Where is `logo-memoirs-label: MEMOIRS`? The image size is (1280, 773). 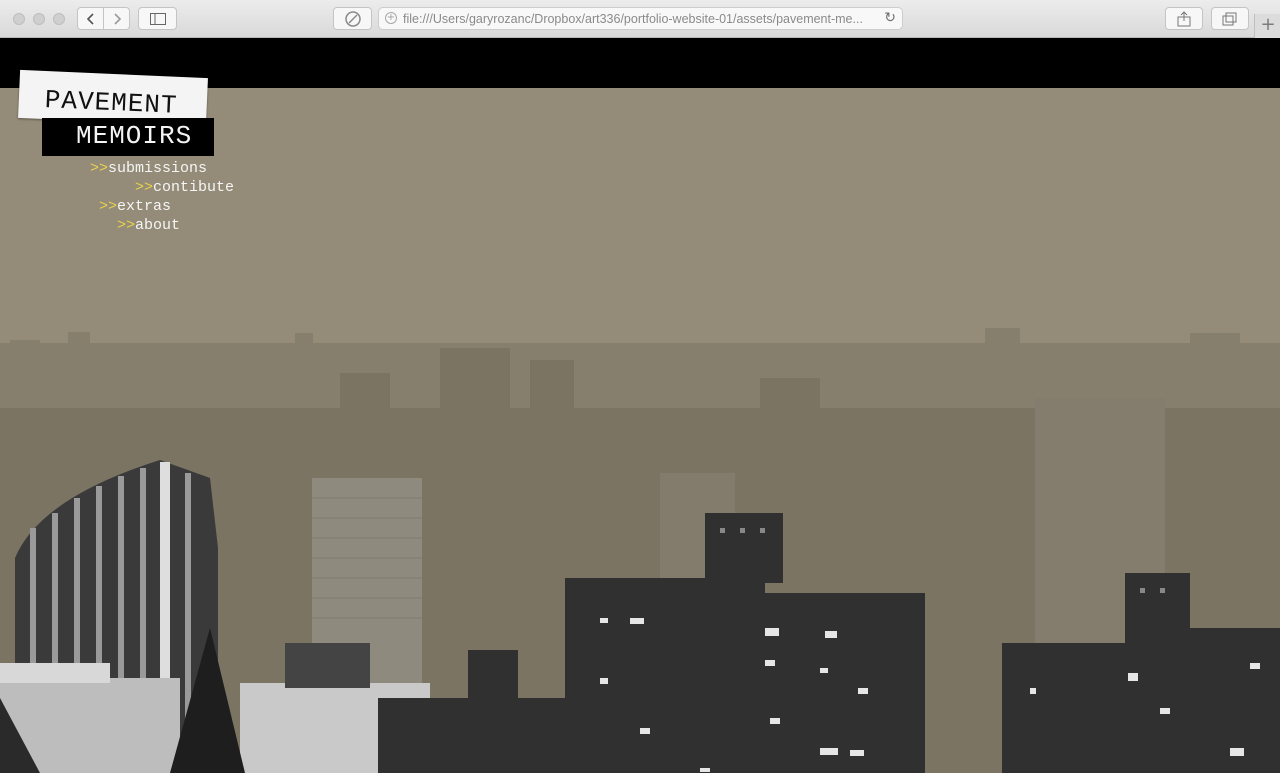
logo-memoirs-label: MEMOIRS is located at coordinates (128, 137).